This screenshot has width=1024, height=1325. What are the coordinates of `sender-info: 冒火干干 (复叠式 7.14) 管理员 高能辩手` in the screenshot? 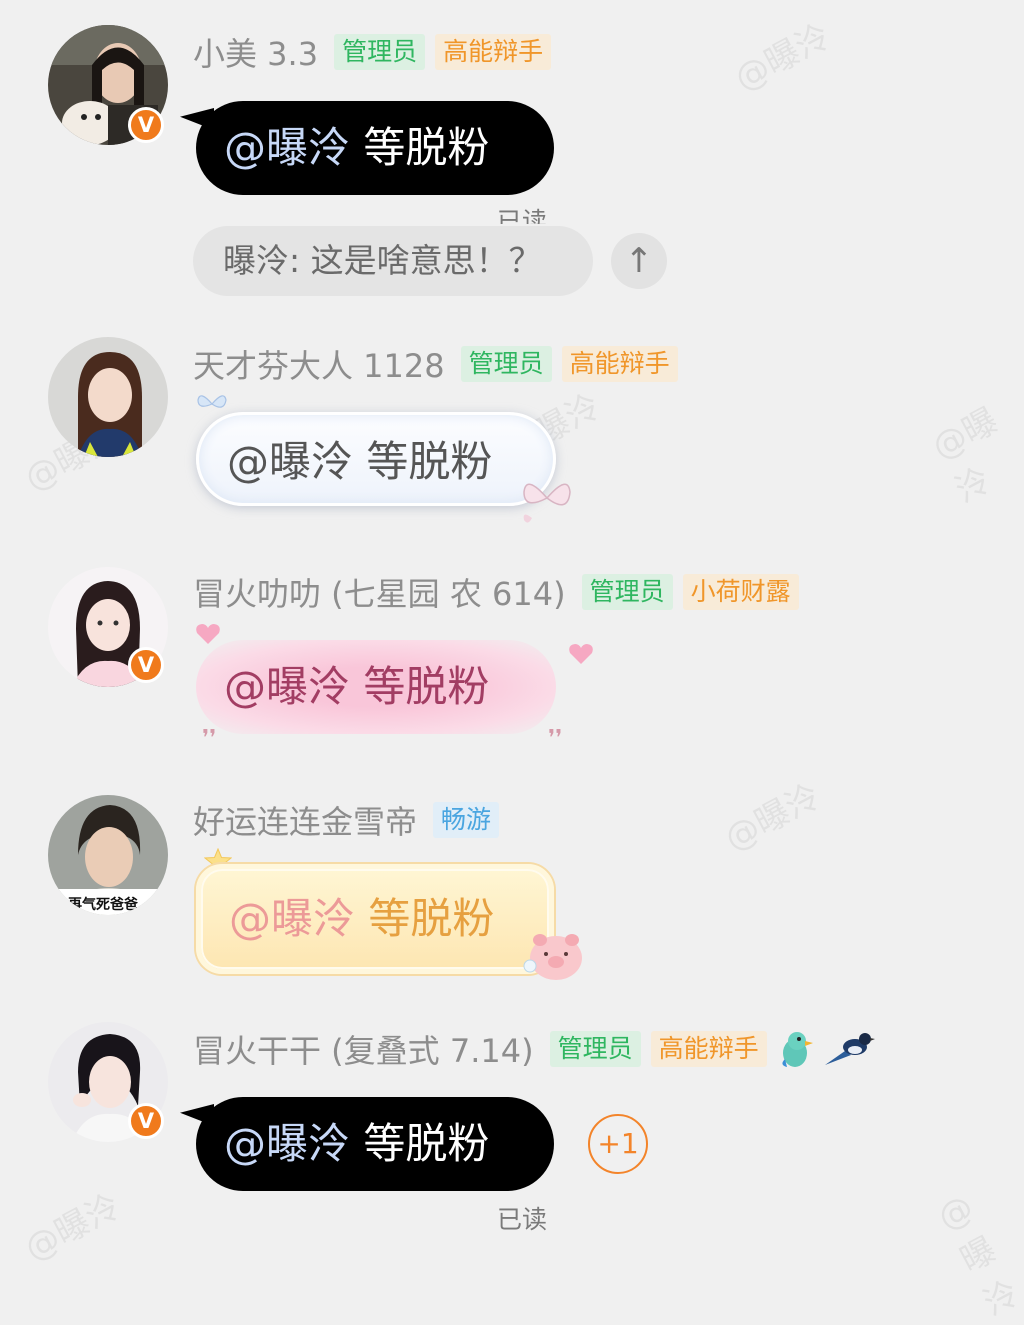 It's located at (534, 1049).